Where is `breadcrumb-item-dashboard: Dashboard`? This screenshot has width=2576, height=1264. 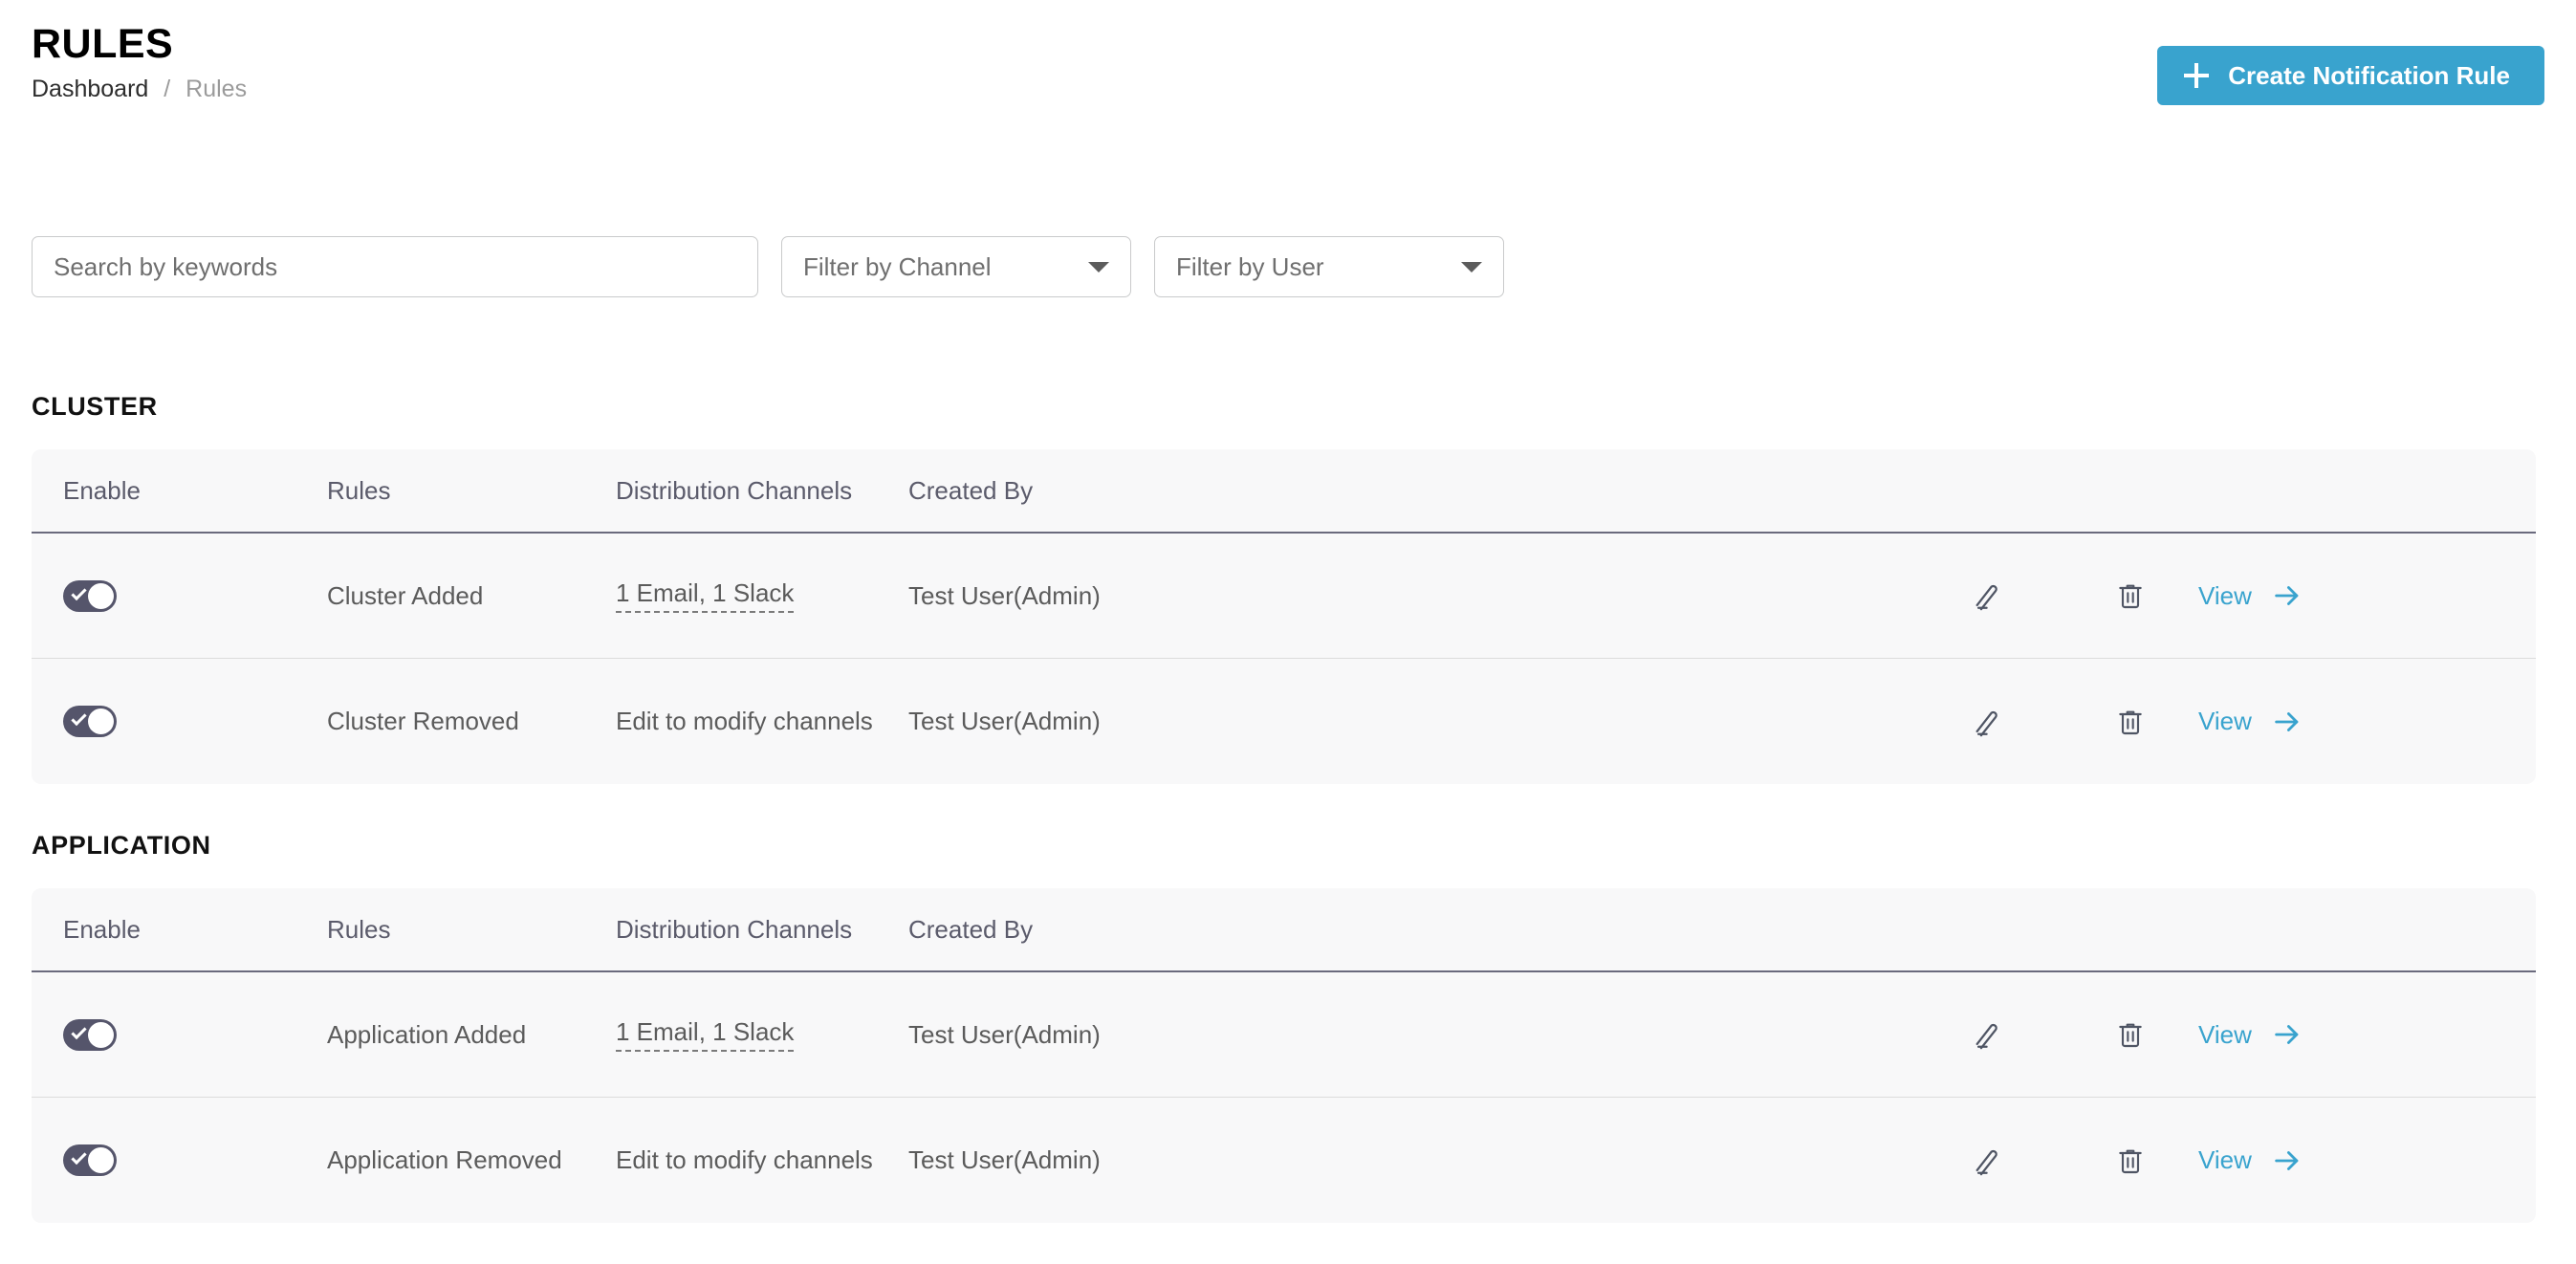 breadcrumb-item-dashboard: Dashboard is located at coordinates (90, 89).